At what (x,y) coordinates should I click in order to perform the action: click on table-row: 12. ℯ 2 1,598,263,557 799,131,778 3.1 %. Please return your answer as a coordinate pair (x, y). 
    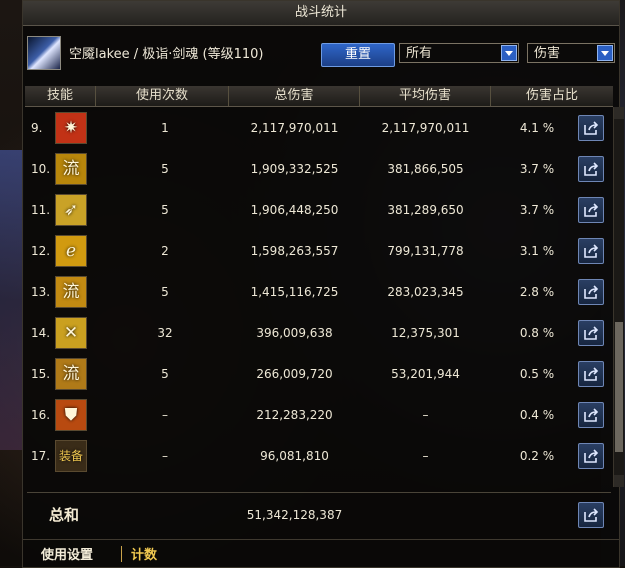
    Looking at the image, I should click on (319, 251).